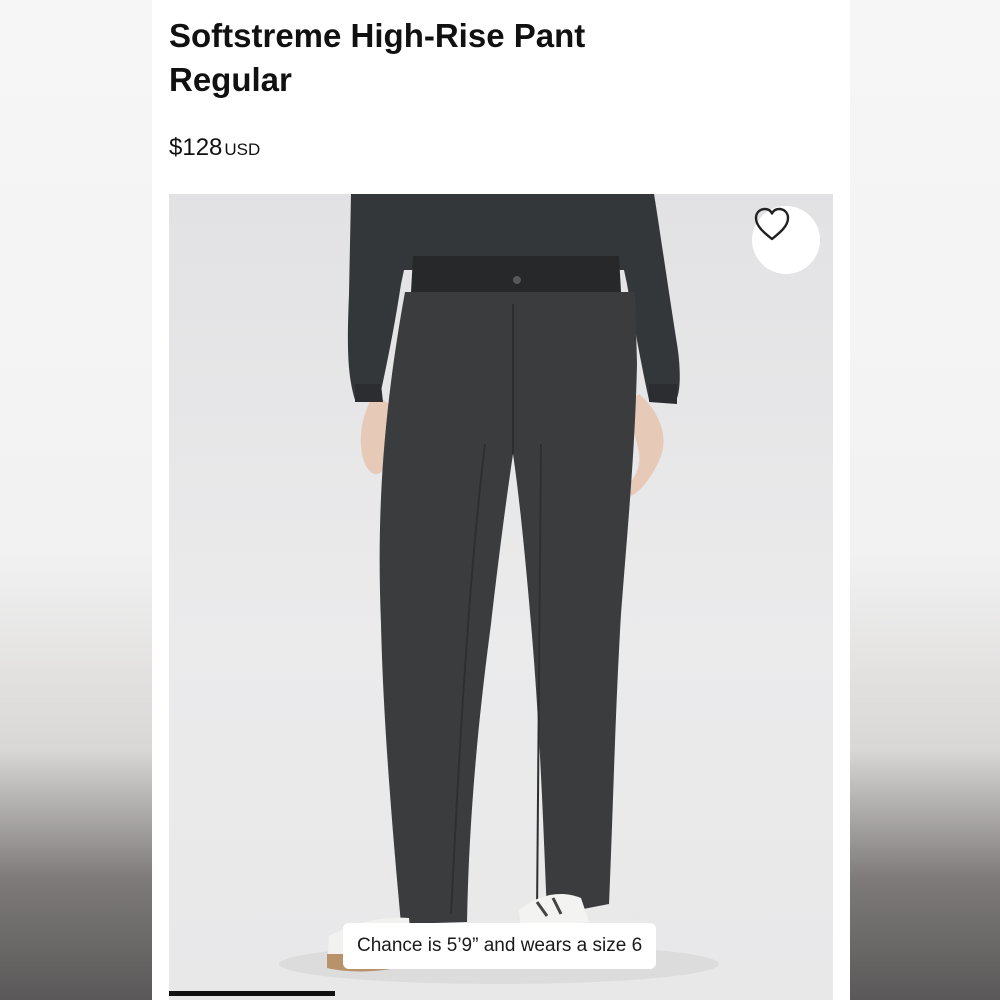 This screenshot has height=1000, width=1000. What do you see at coordinates (230, 79) in the screenshot?
I see `product-title-line2: Regular` at bounding box center [230, 79].